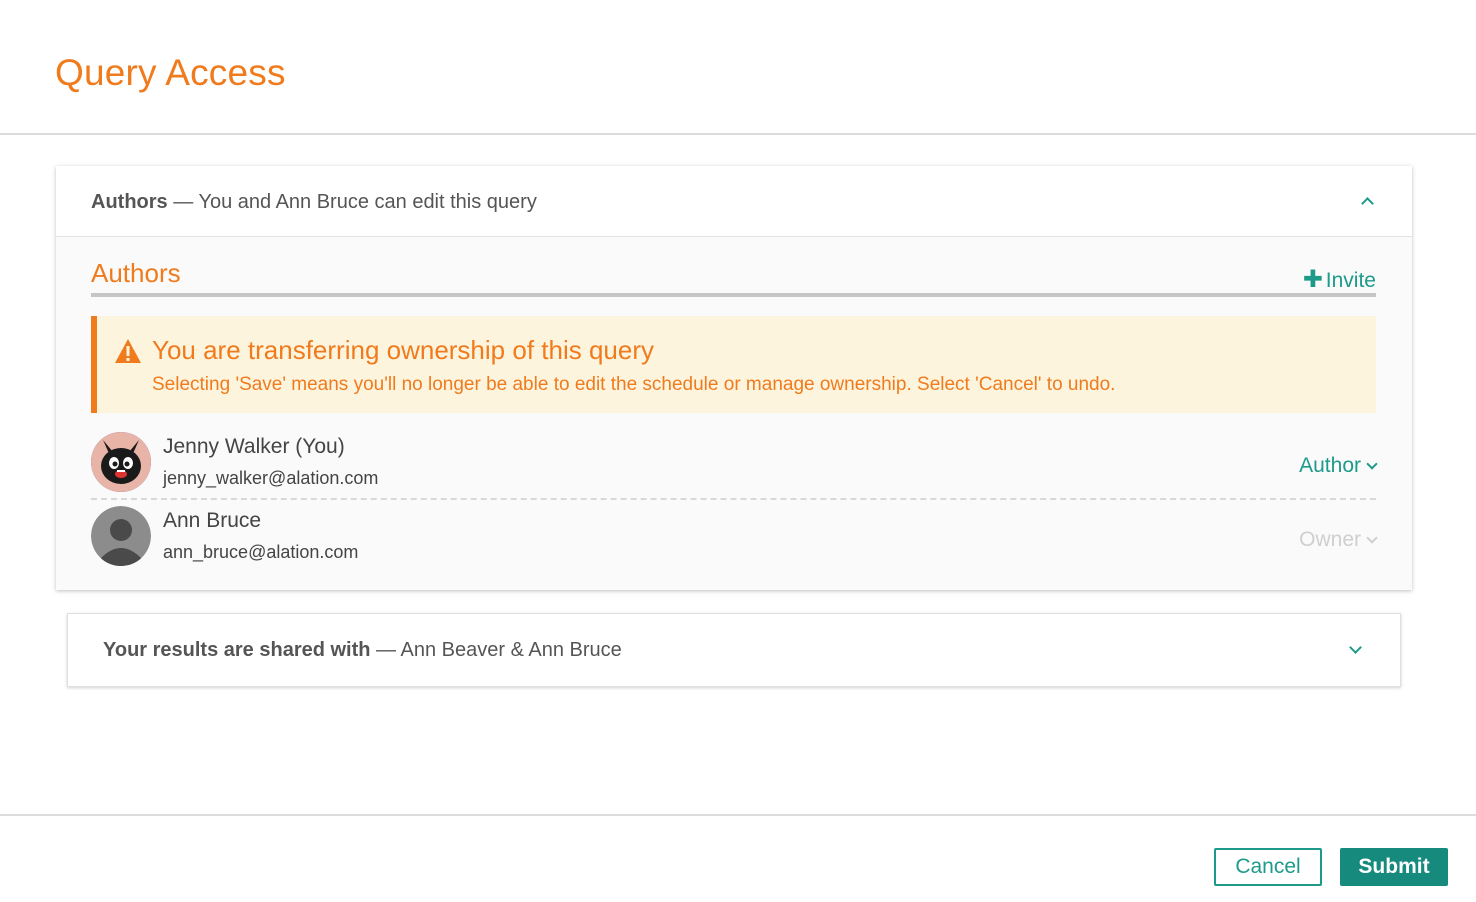 The width and height of the screenshot is (1476, 902). What do you see at coordinates (367, 202) in the screenshot?
I see `authors-panel-description: You and Ann Bruce can edit this query` at bounding box center [367, 202].